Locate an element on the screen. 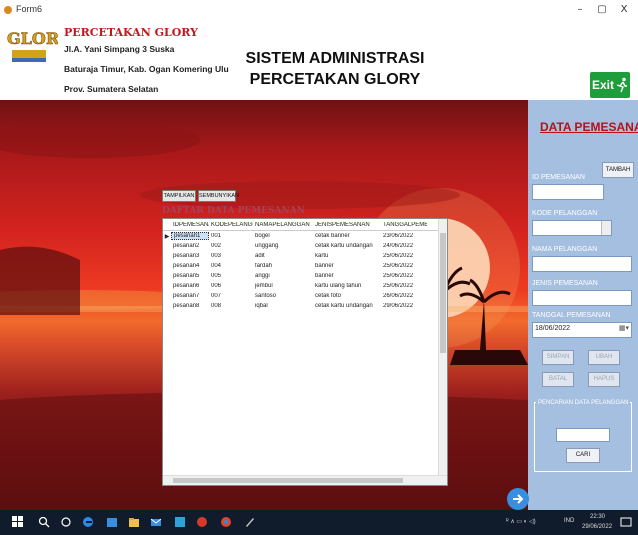 The height and width of the screenshot is (535, 638). nama-field is located at coordinates (582, 264).